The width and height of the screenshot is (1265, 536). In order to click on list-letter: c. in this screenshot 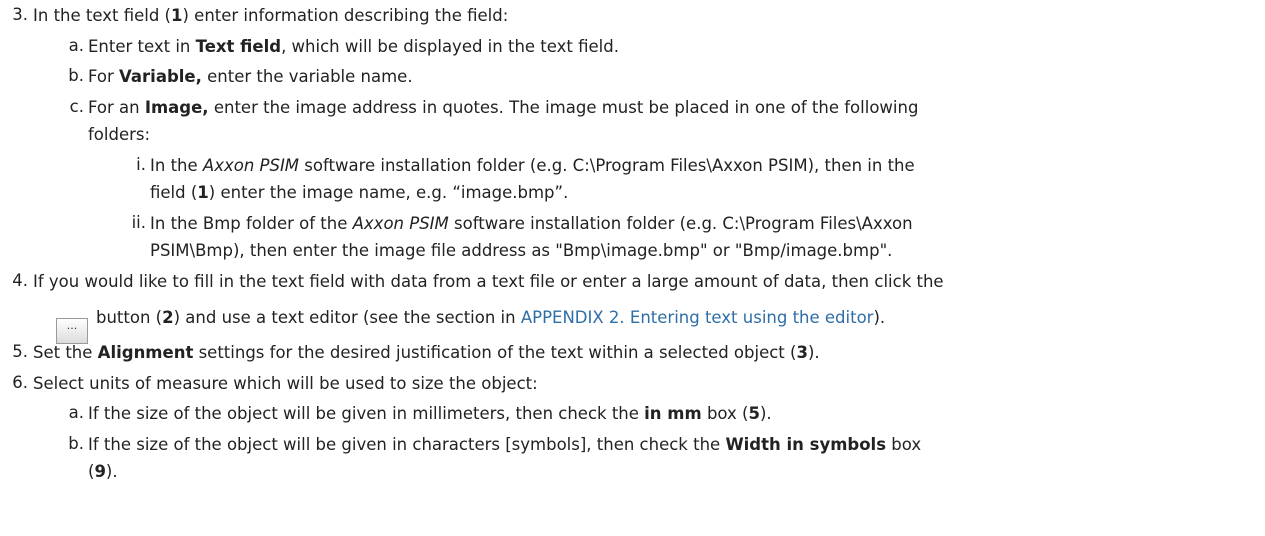, I will do `click(76, 106)`.